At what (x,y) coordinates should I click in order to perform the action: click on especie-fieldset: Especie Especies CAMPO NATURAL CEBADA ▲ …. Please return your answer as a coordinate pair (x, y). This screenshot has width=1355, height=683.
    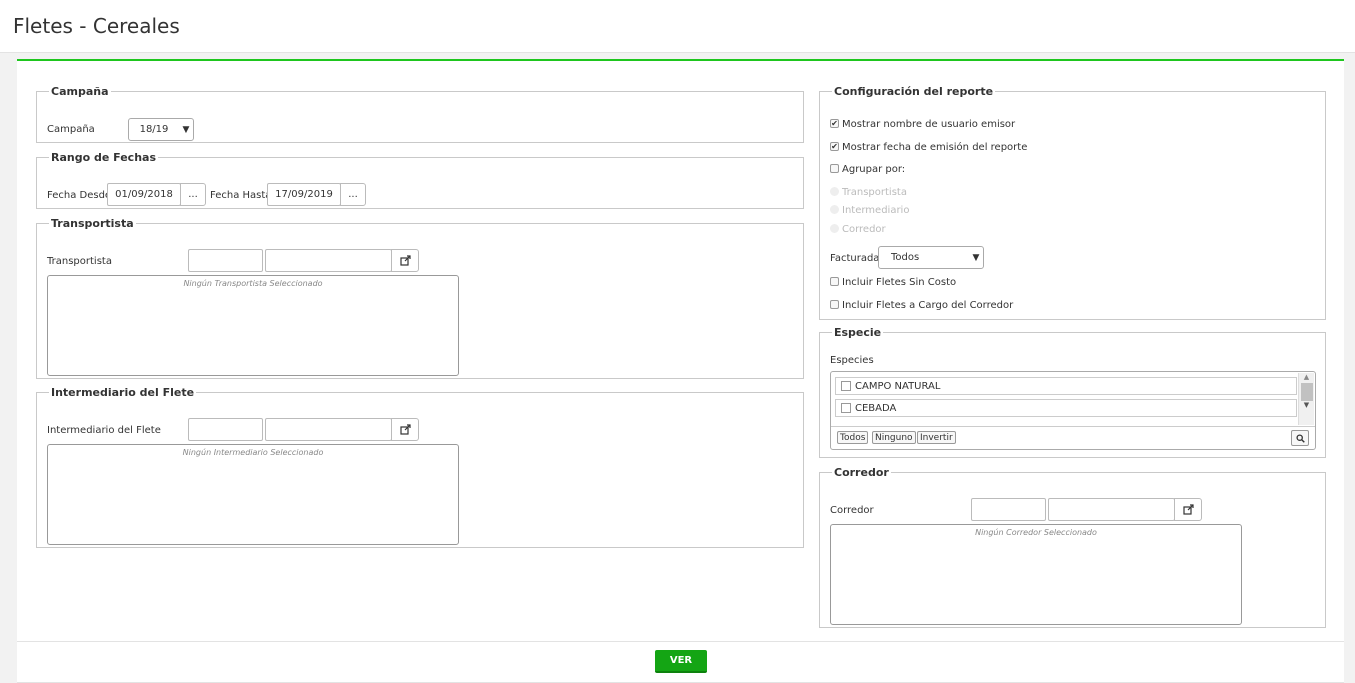
    Looking at the image, I should click on (1072, 392).